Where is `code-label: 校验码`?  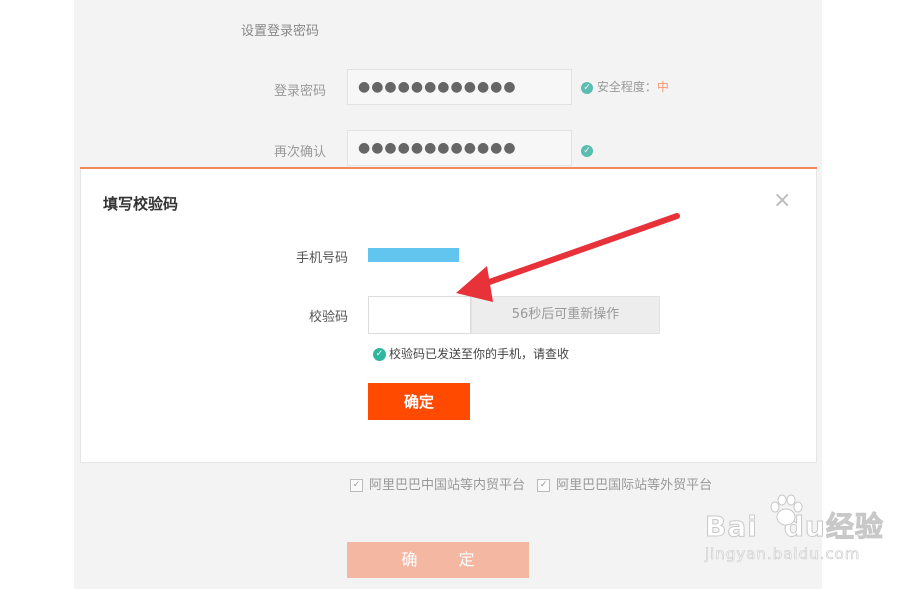 code-label: 校验码 is located at coordinates (328, 317).